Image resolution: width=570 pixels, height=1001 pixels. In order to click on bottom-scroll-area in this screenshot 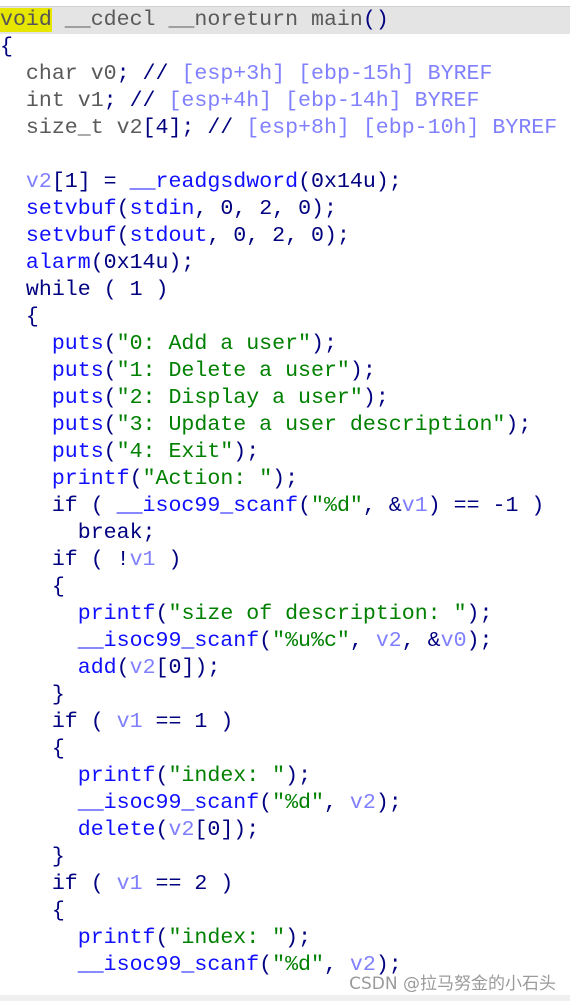, I will do `click(285, 998)`.